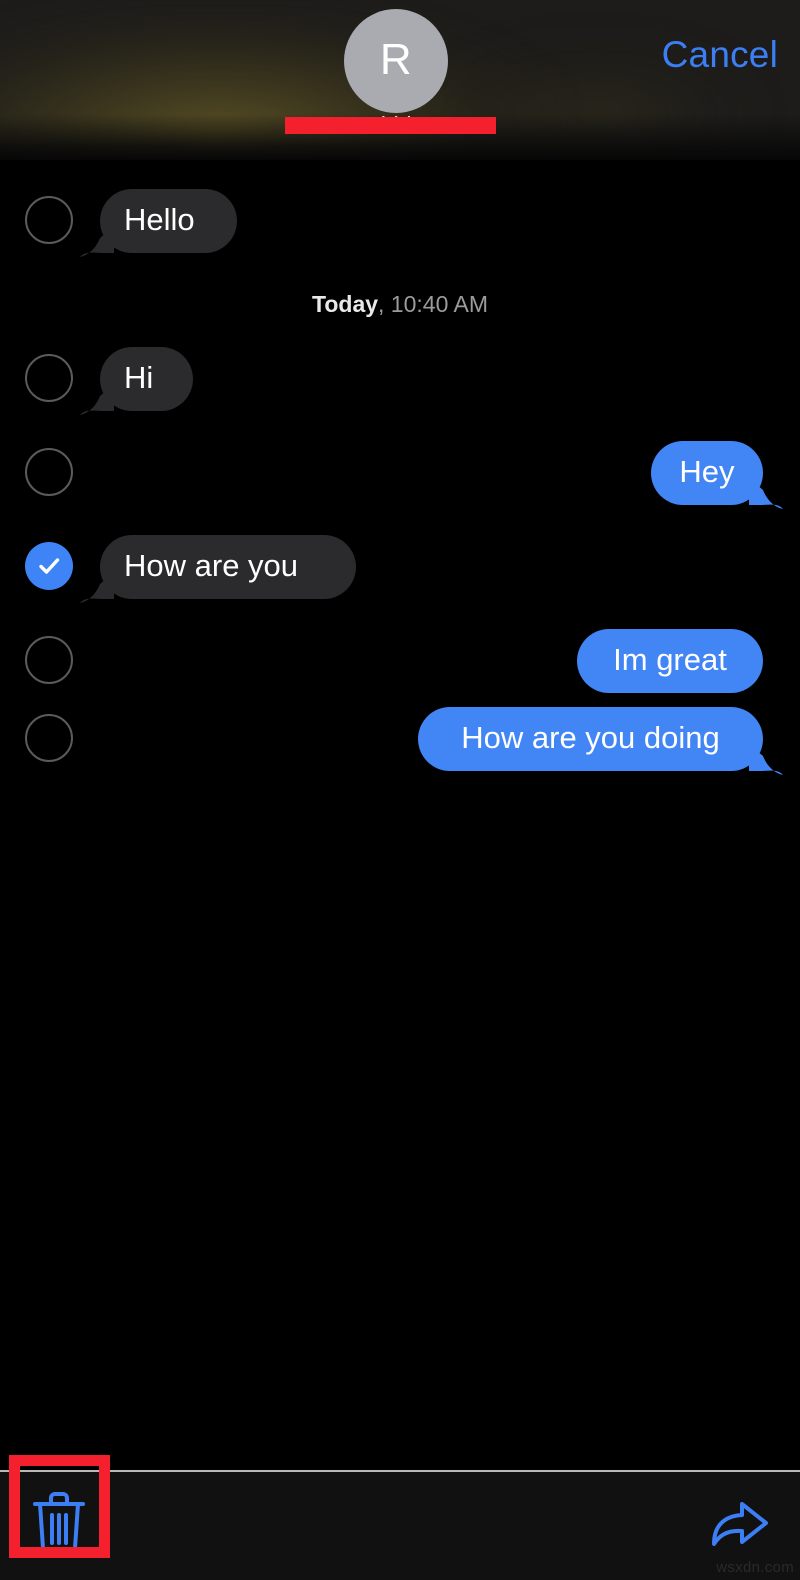  I want to click on message-text: Hey, so click(707, 471).